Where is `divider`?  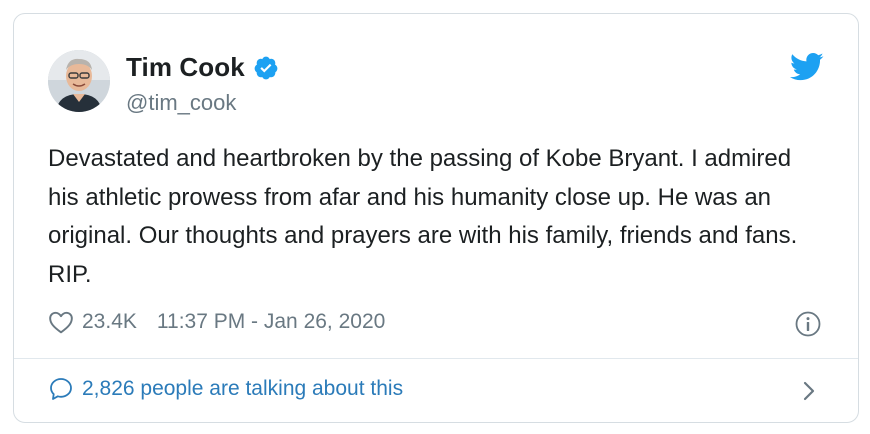
divider is located at coordinates (436, 358).